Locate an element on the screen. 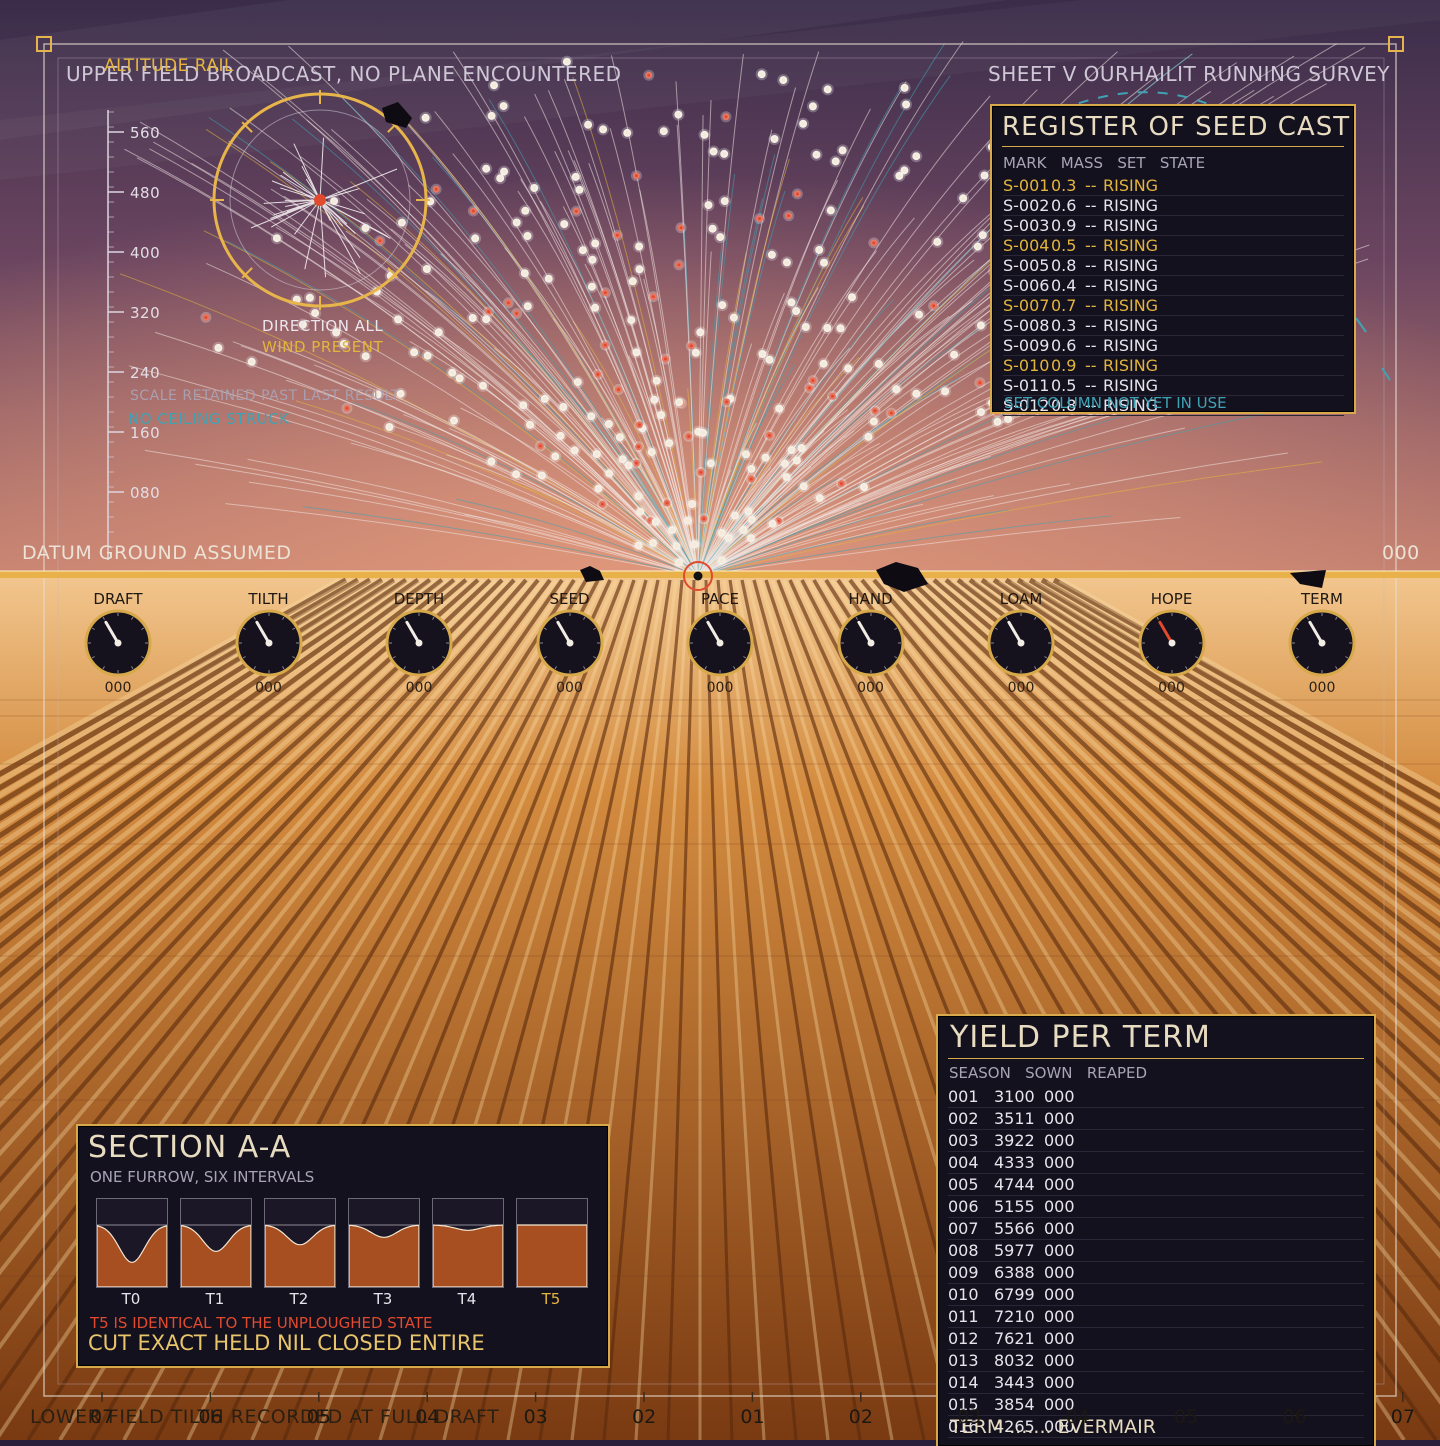 The height and width of the screenshot is (1446, 1440). gauge-label: HAND is located at coordinates (871, 599).